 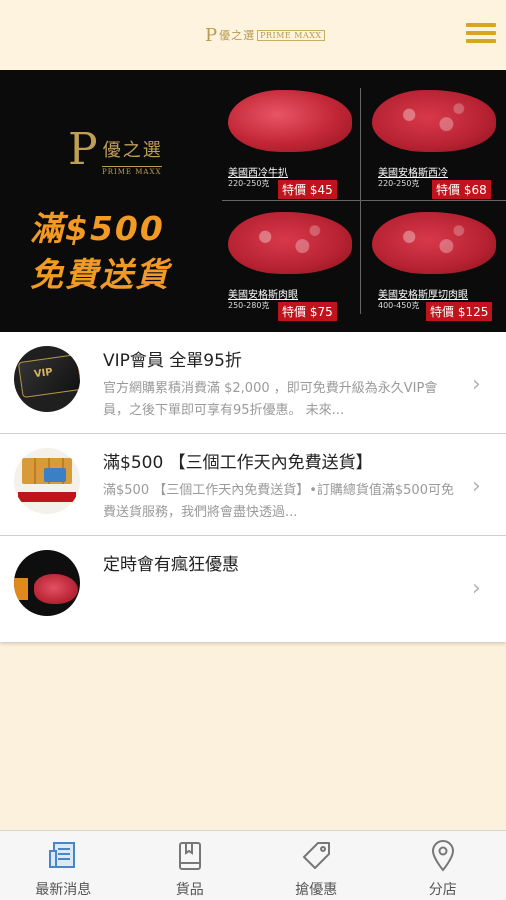 I want to click on logo-mark: P, so click(x=211, y=35).